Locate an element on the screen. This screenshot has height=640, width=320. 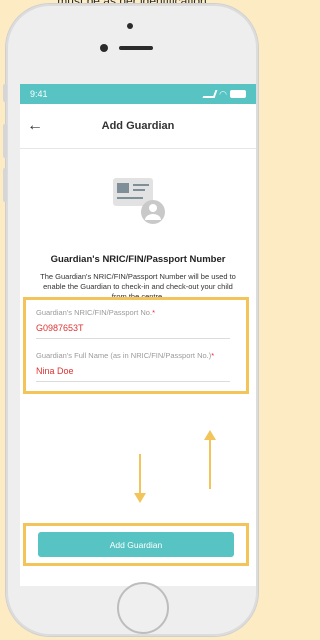
add-guardian-button: Add Guardian is located at coordinates (136, 544).